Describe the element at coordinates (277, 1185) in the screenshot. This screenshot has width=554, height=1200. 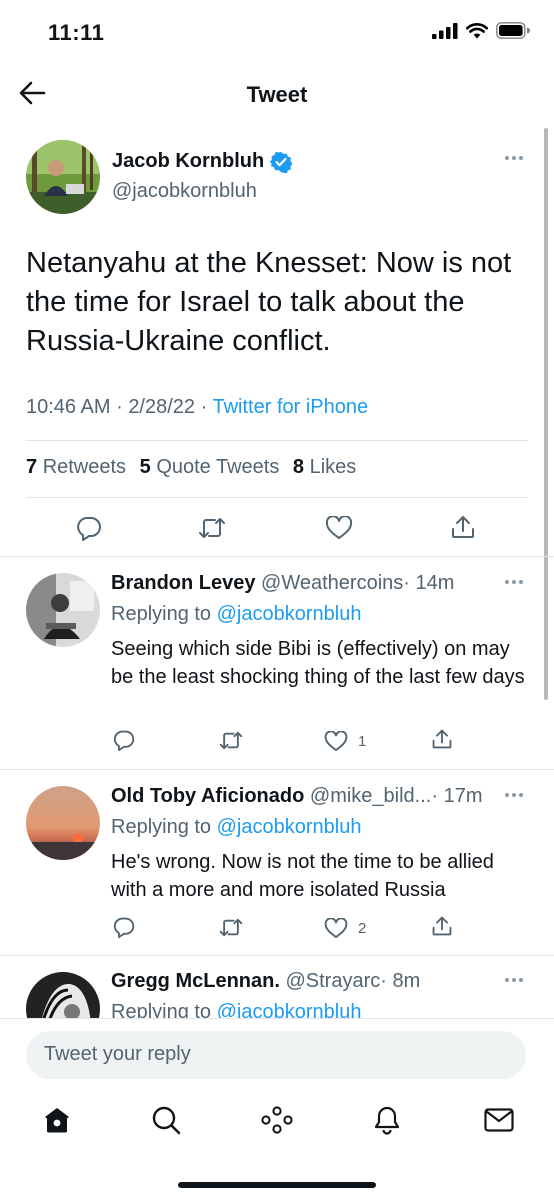
I see `home-indicator` at that location.